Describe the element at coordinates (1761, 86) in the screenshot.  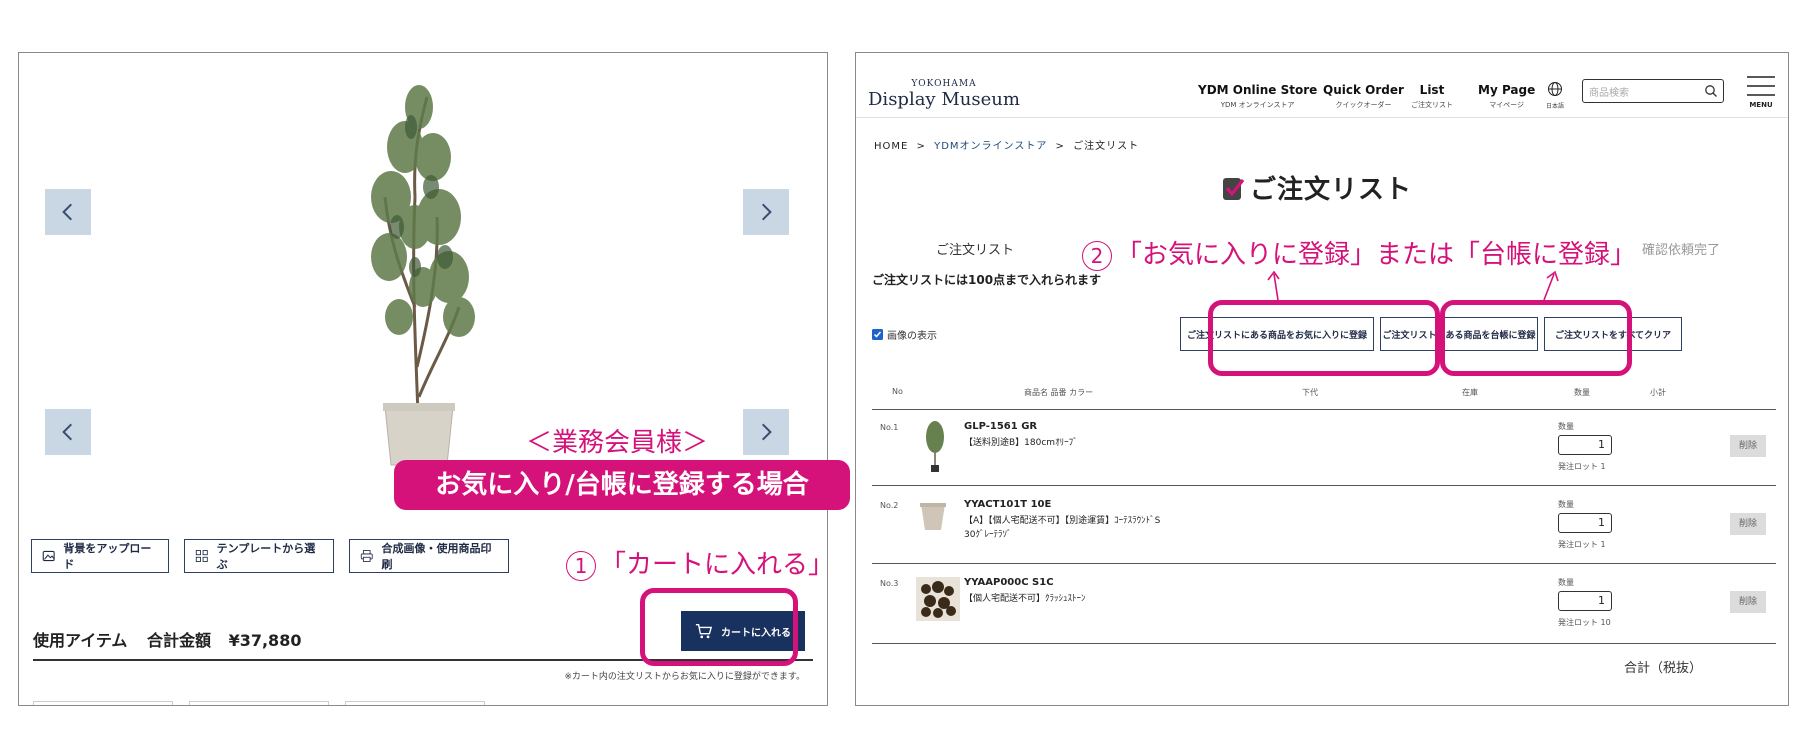
I see `hamburger-icon` at that location.